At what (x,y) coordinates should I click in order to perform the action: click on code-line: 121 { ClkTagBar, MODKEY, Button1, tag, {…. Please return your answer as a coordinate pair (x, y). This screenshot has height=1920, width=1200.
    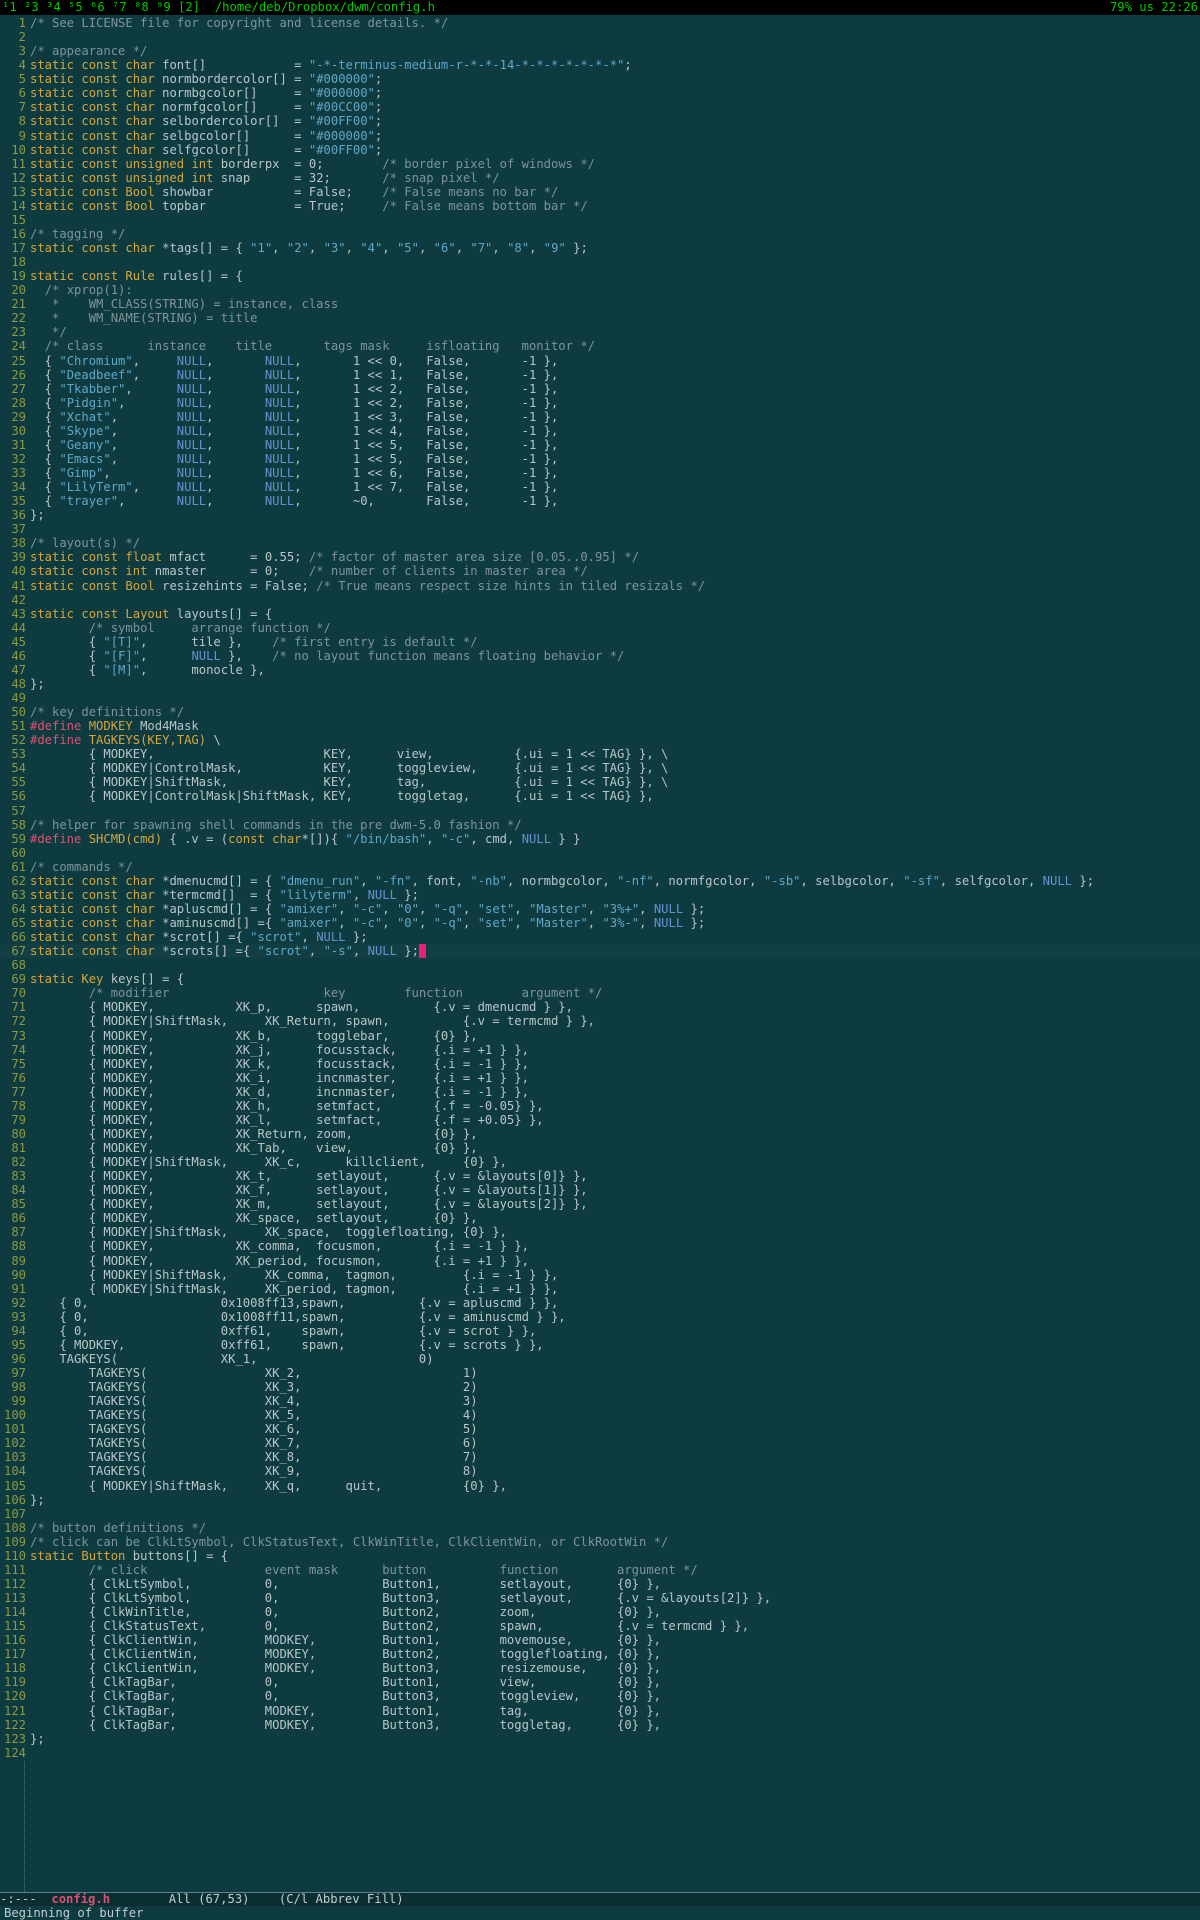
    Looking at the image, I should click on (600, 1711).